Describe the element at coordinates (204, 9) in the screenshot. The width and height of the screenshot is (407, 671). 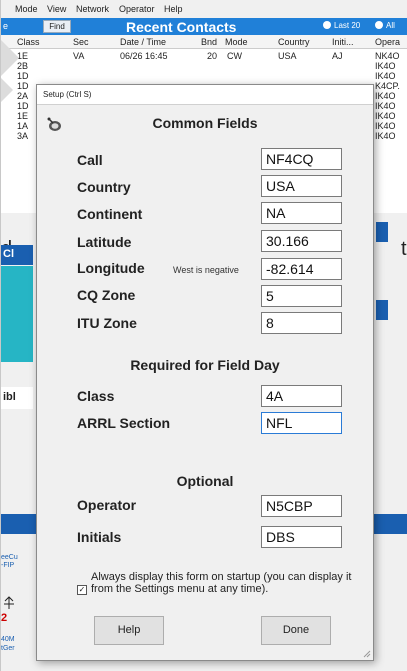
I see `menu-bar: Mode View Network Operator Help` at that location.